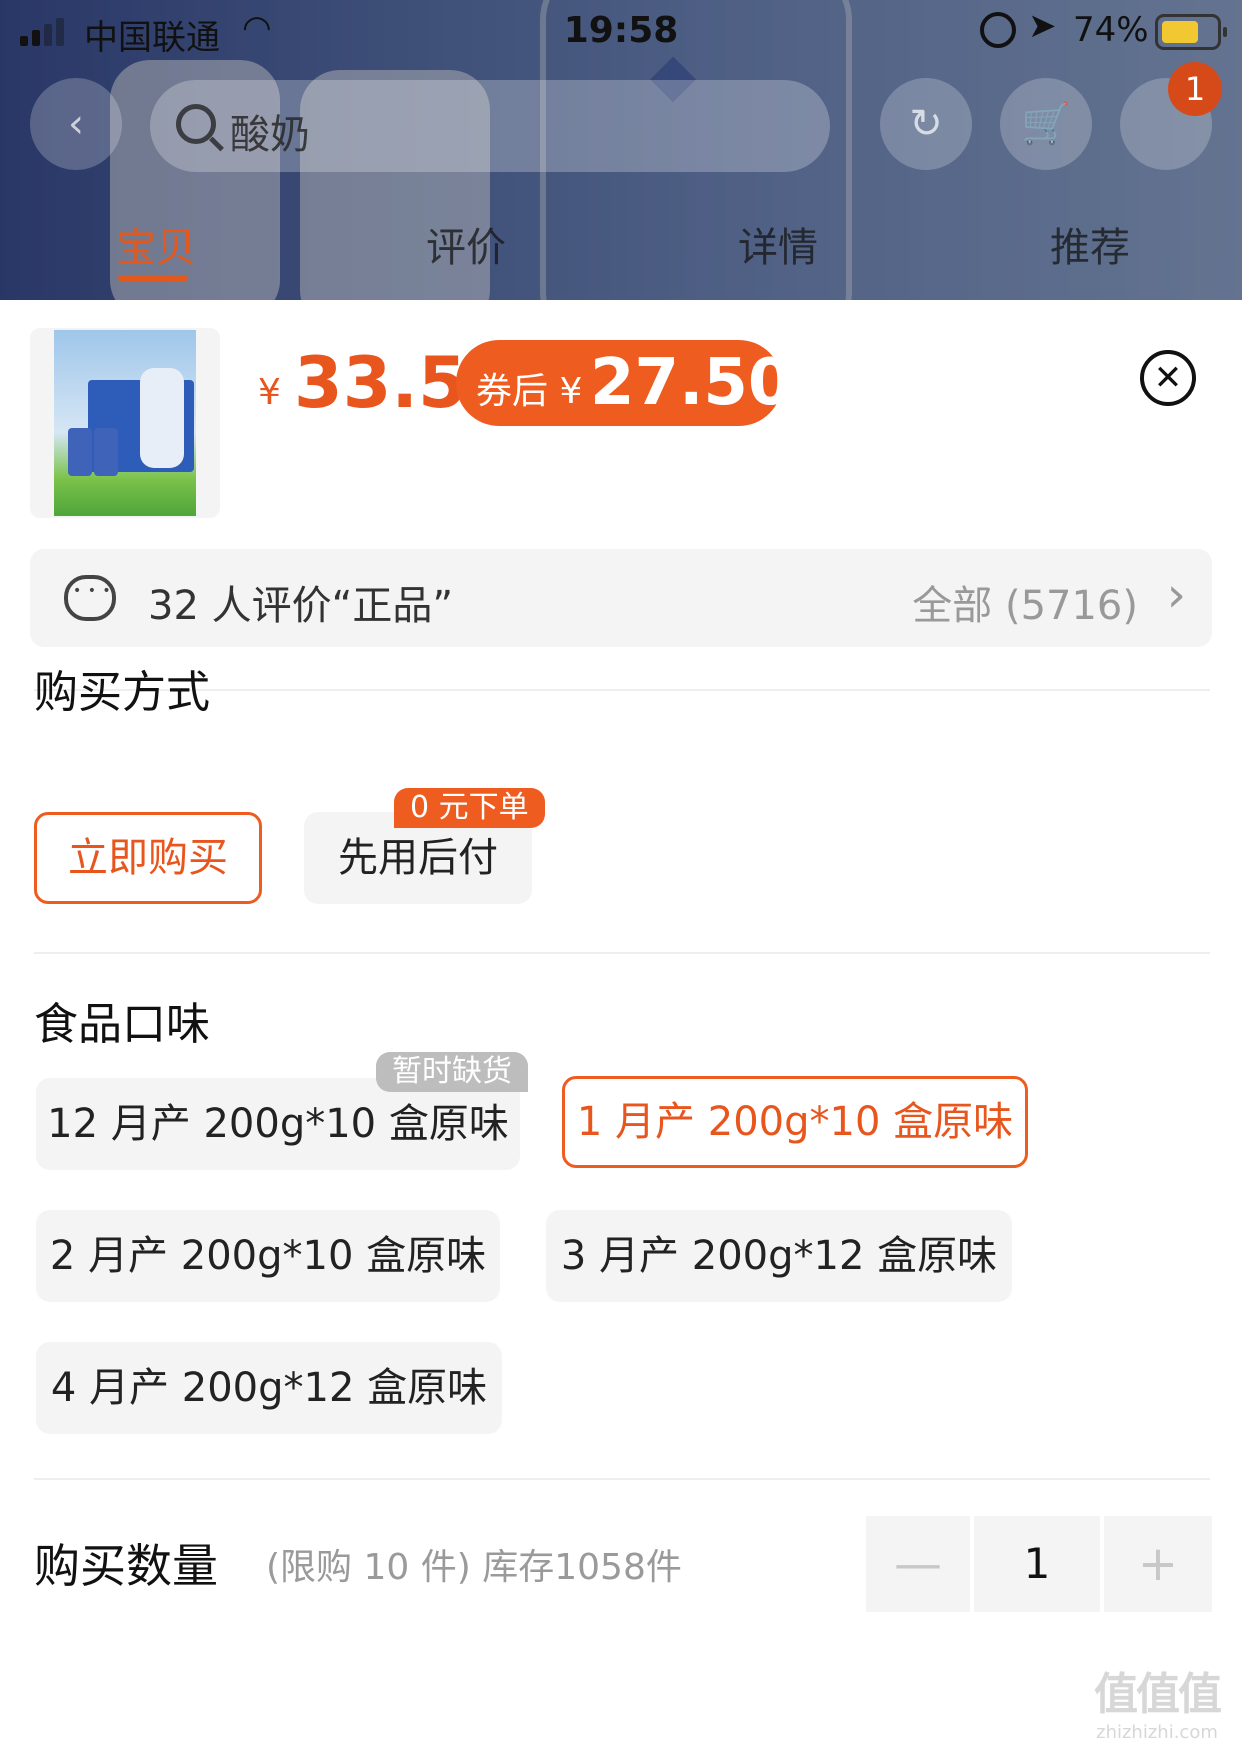 This screenshot has width=1242, height=1743. What do you see at coordinates (1195, 89) in the screenshot?
I see `cart-badge: 1` at bounding box center [1195, 89].